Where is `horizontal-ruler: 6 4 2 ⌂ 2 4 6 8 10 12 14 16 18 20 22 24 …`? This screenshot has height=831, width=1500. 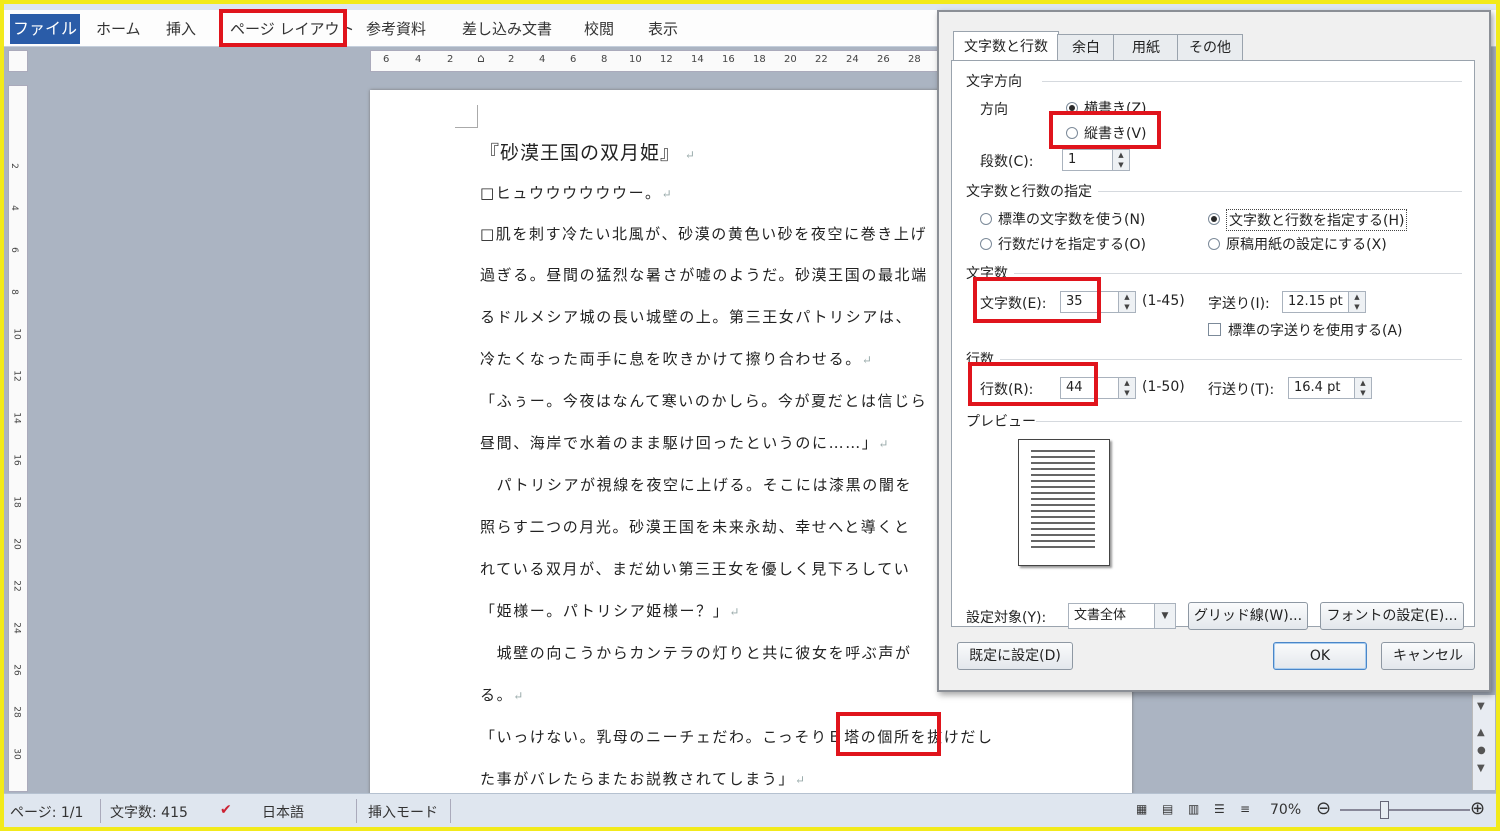 horizontal-ruler: 6 4 2 ⌂ 2 4 6 8 10 12 14 16 18 20 22 24 … is located at coordinates (658, 61).